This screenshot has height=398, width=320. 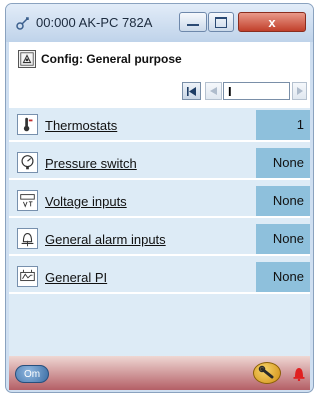 What do you see at coordinates (159, 373) in the screenshot?
I see `status-bar: Om` at bounding box center [159, 373].